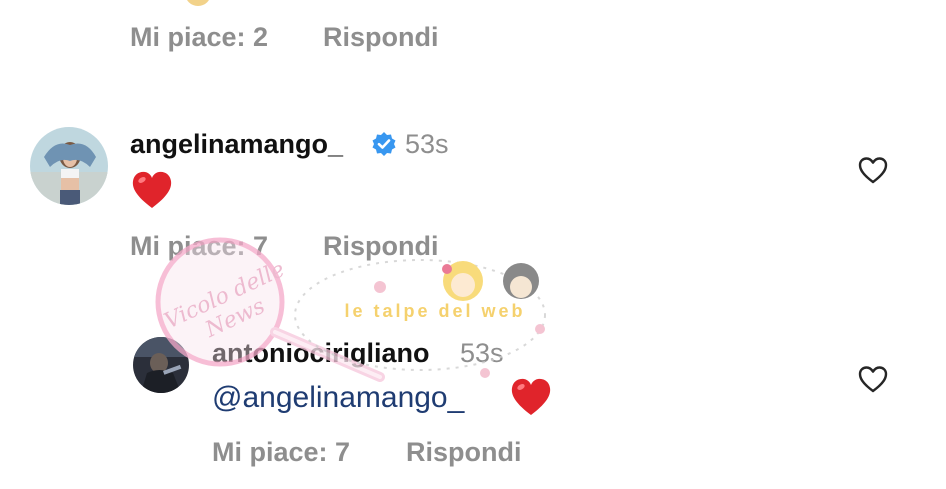 This screenshot has width=946, height=489. I want to click on like-heart-icon-comment, so click(873, 171).